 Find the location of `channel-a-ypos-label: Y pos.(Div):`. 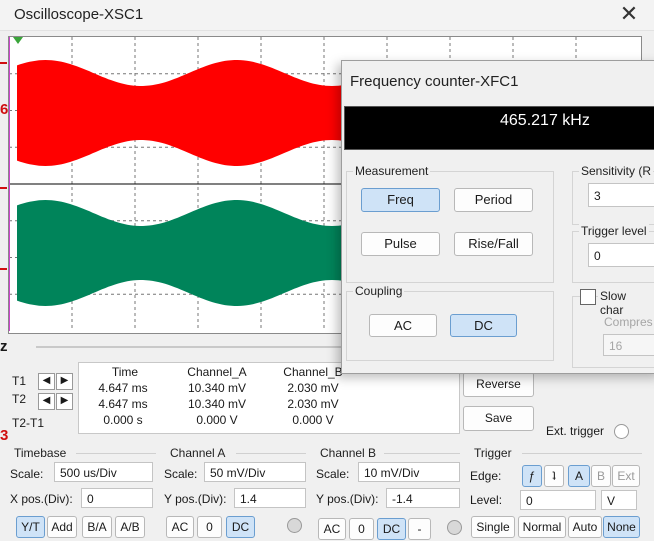

channel-a-ypos-label: Y pos.(Div): is located at coordinates (195, 499).